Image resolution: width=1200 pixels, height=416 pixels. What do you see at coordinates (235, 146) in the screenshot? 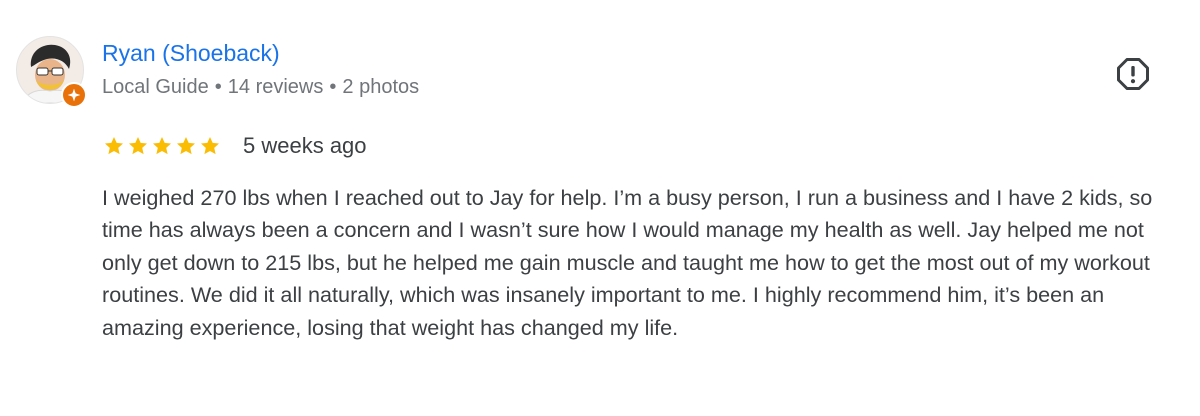
I see `rating-row: 5 weeks ago` at bounding box center [235, 146].